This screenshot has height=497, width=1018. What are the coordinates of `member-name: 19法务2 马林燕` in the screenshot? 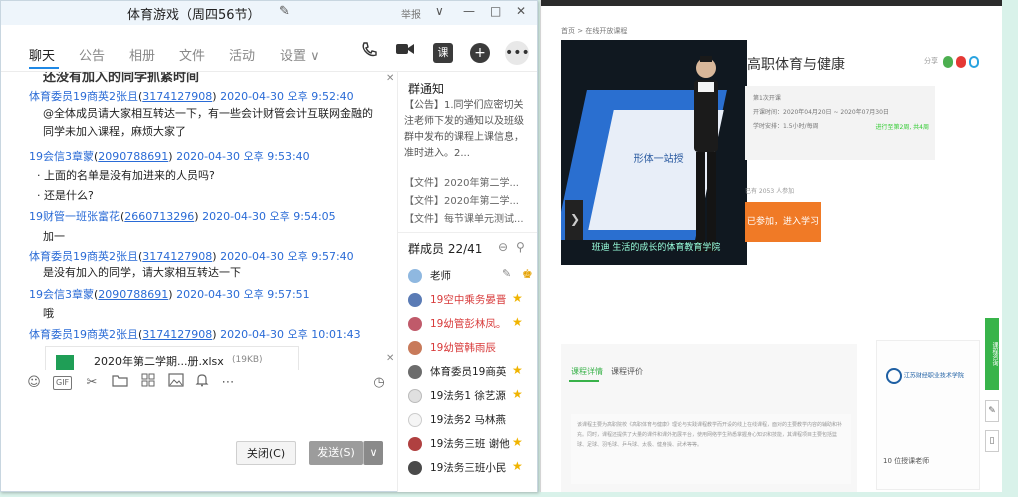 It's located at (468, 420).